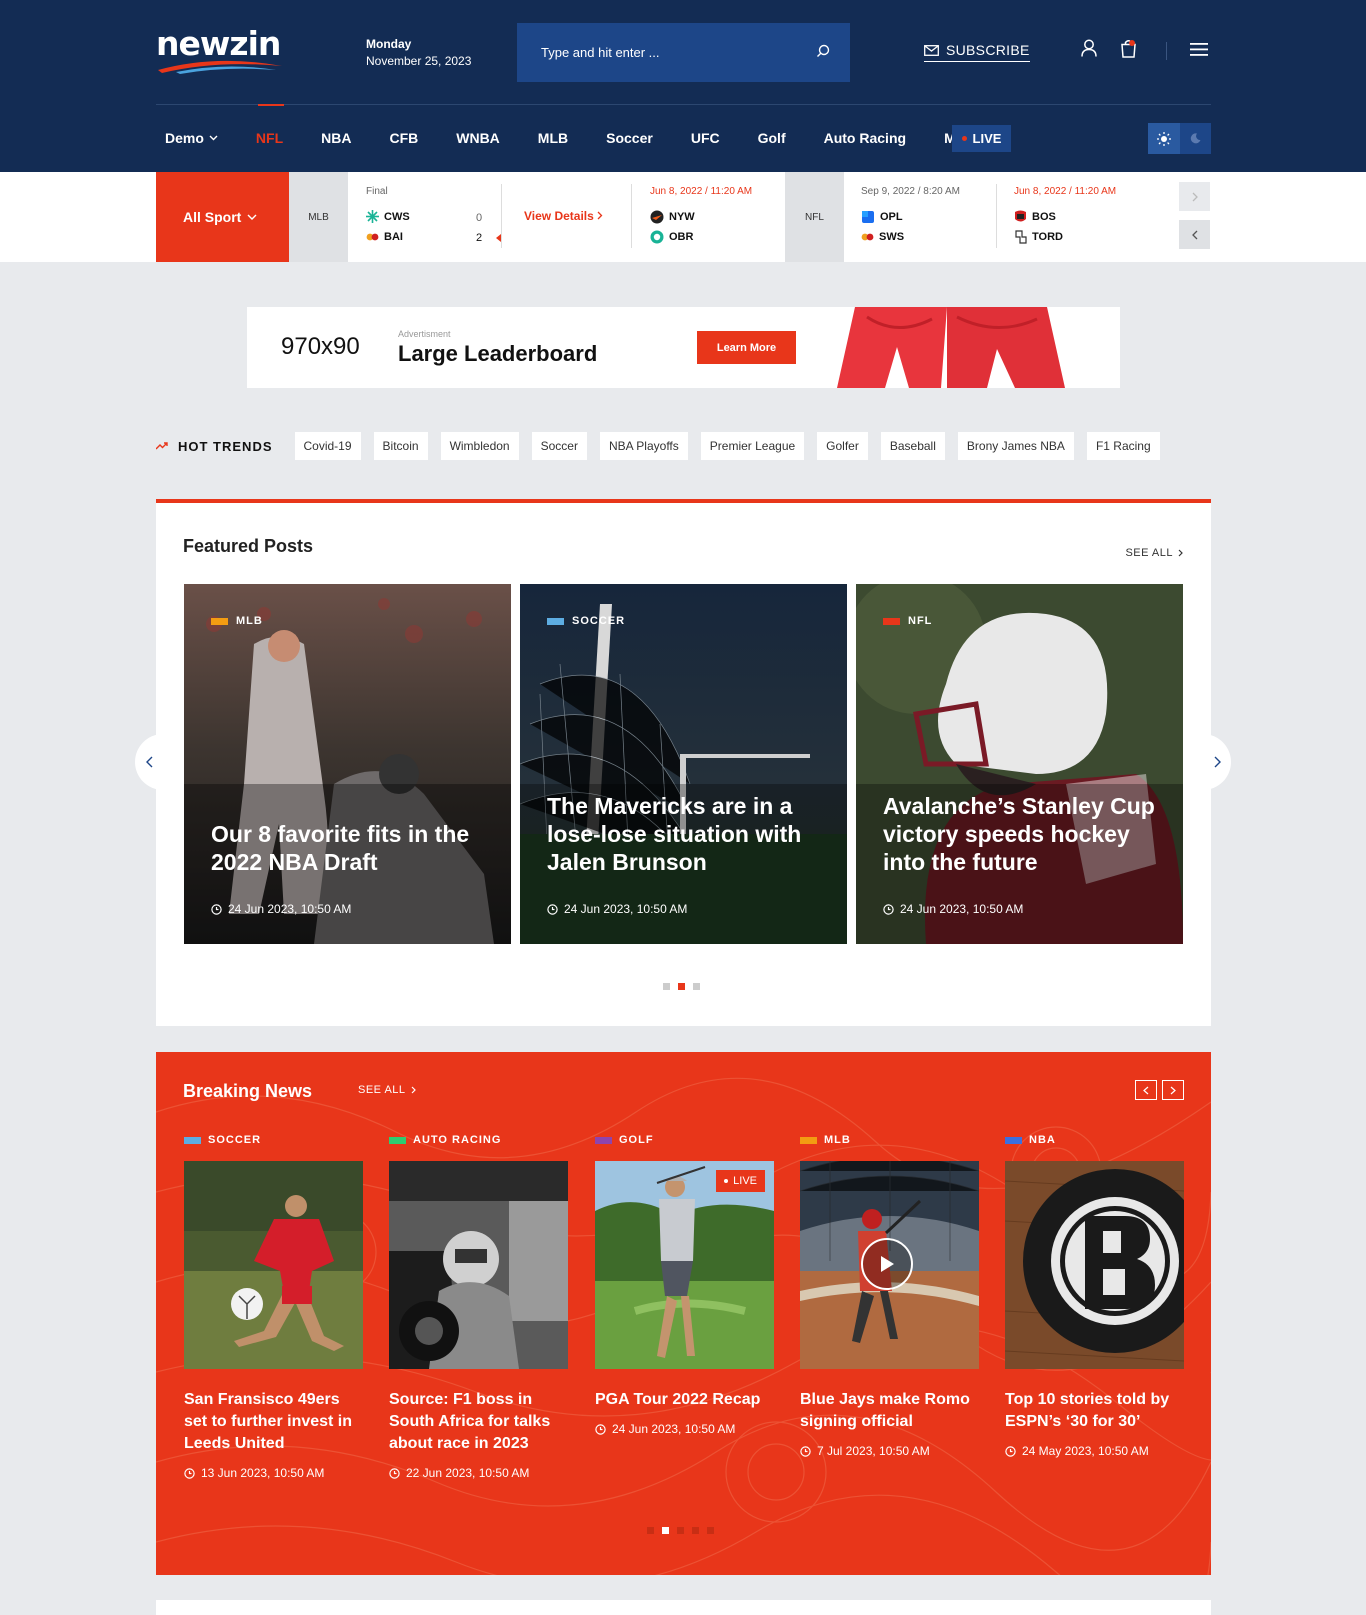 This screenshot has height=1615, width=1366. What do you see at coordinates (479, 446) in the screenshot?
I see `trend-tag: Wimbledon` at bounding box center [479, 446].